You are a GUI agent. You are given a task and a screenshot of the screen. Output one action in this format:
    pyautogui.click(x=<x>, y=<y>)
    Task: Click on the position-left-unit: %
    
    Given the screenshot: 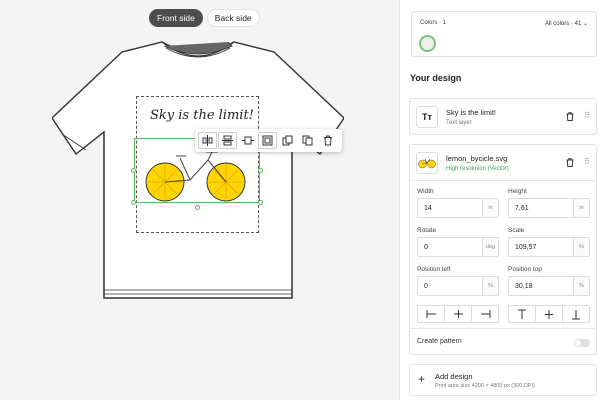 What is the action you would take?
    pyautogui.click(x=490, y=286)
    